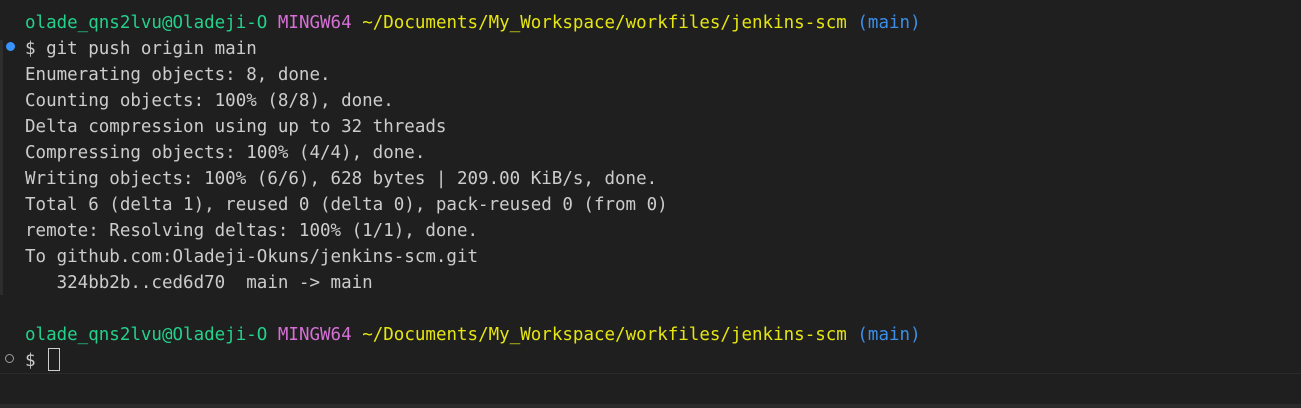 Image resolution: width=1301 pixels, height=408 pixels. What do you see at coordinates (209, 101) in the screenshot?
I see `output-line: Counting objects: 100% (8/8), done.` at bounding box center [209, 101].